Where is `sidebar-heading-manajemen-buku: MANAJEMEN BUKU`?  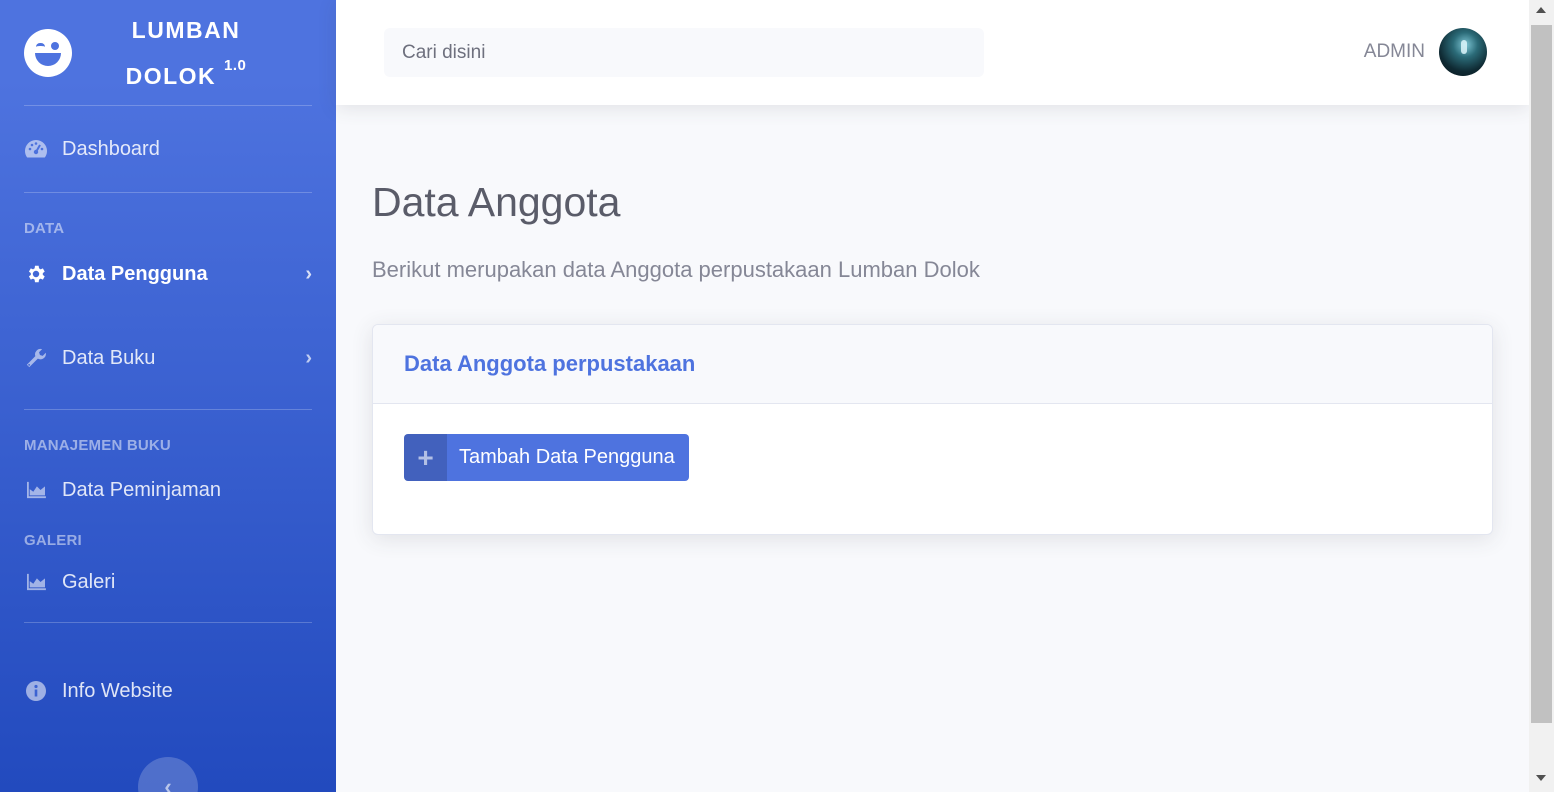 sidebar-heading-manajemen-buku: MANAJEMEN BUKU is located at coordinates (97, 445).